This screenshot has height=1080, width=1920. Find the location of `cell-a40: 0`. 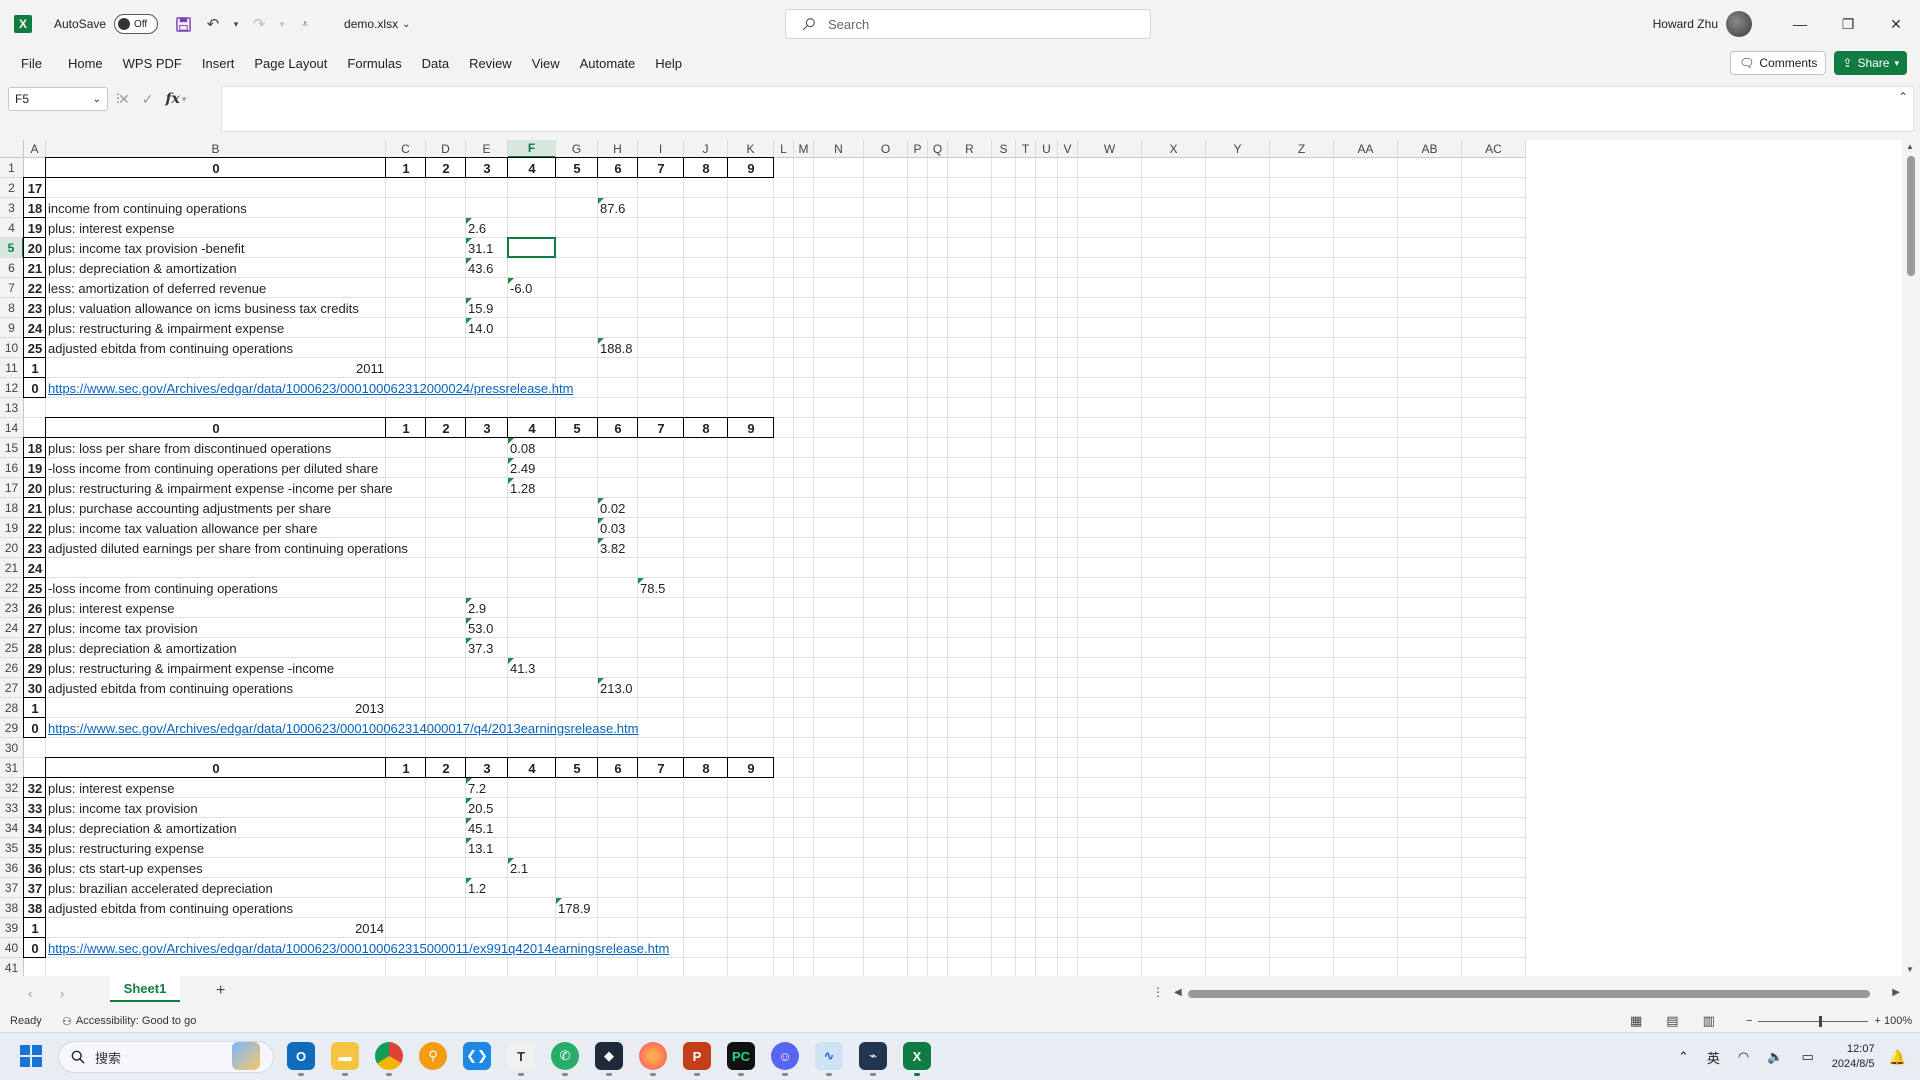

cell-a40: 0 is located at coordinates (35, 948).